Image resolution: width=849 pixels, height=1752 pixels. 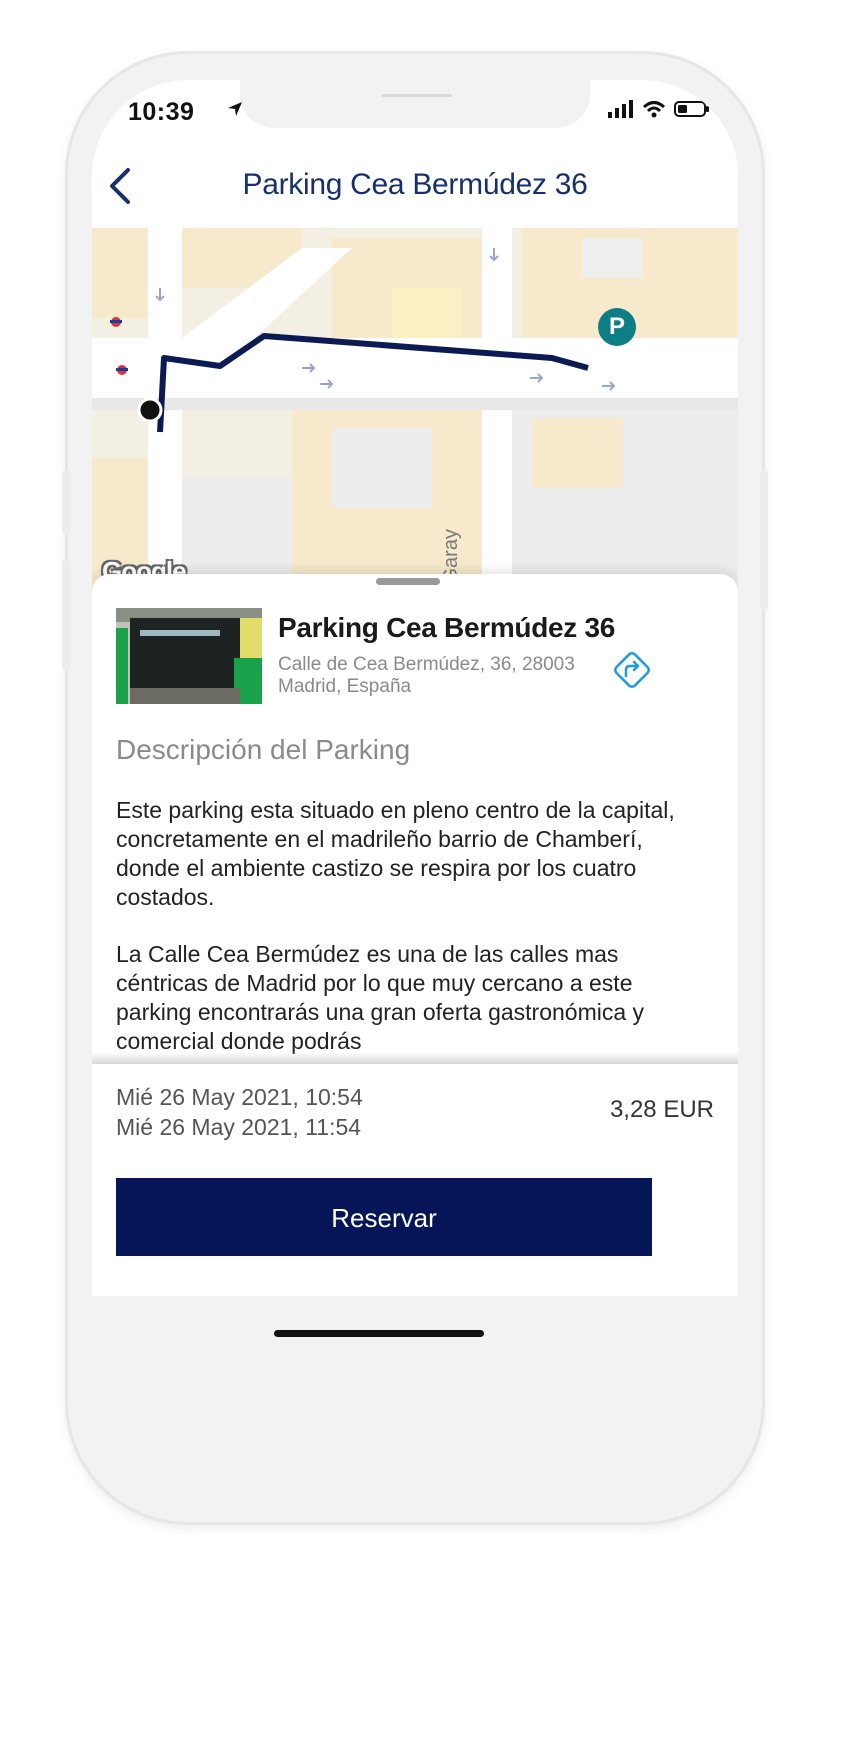 What do you see at coordinates (661, 1109) in the screenshot?
I see `booking-price: 3,28 EUR` at bounding box center [661, 1109].